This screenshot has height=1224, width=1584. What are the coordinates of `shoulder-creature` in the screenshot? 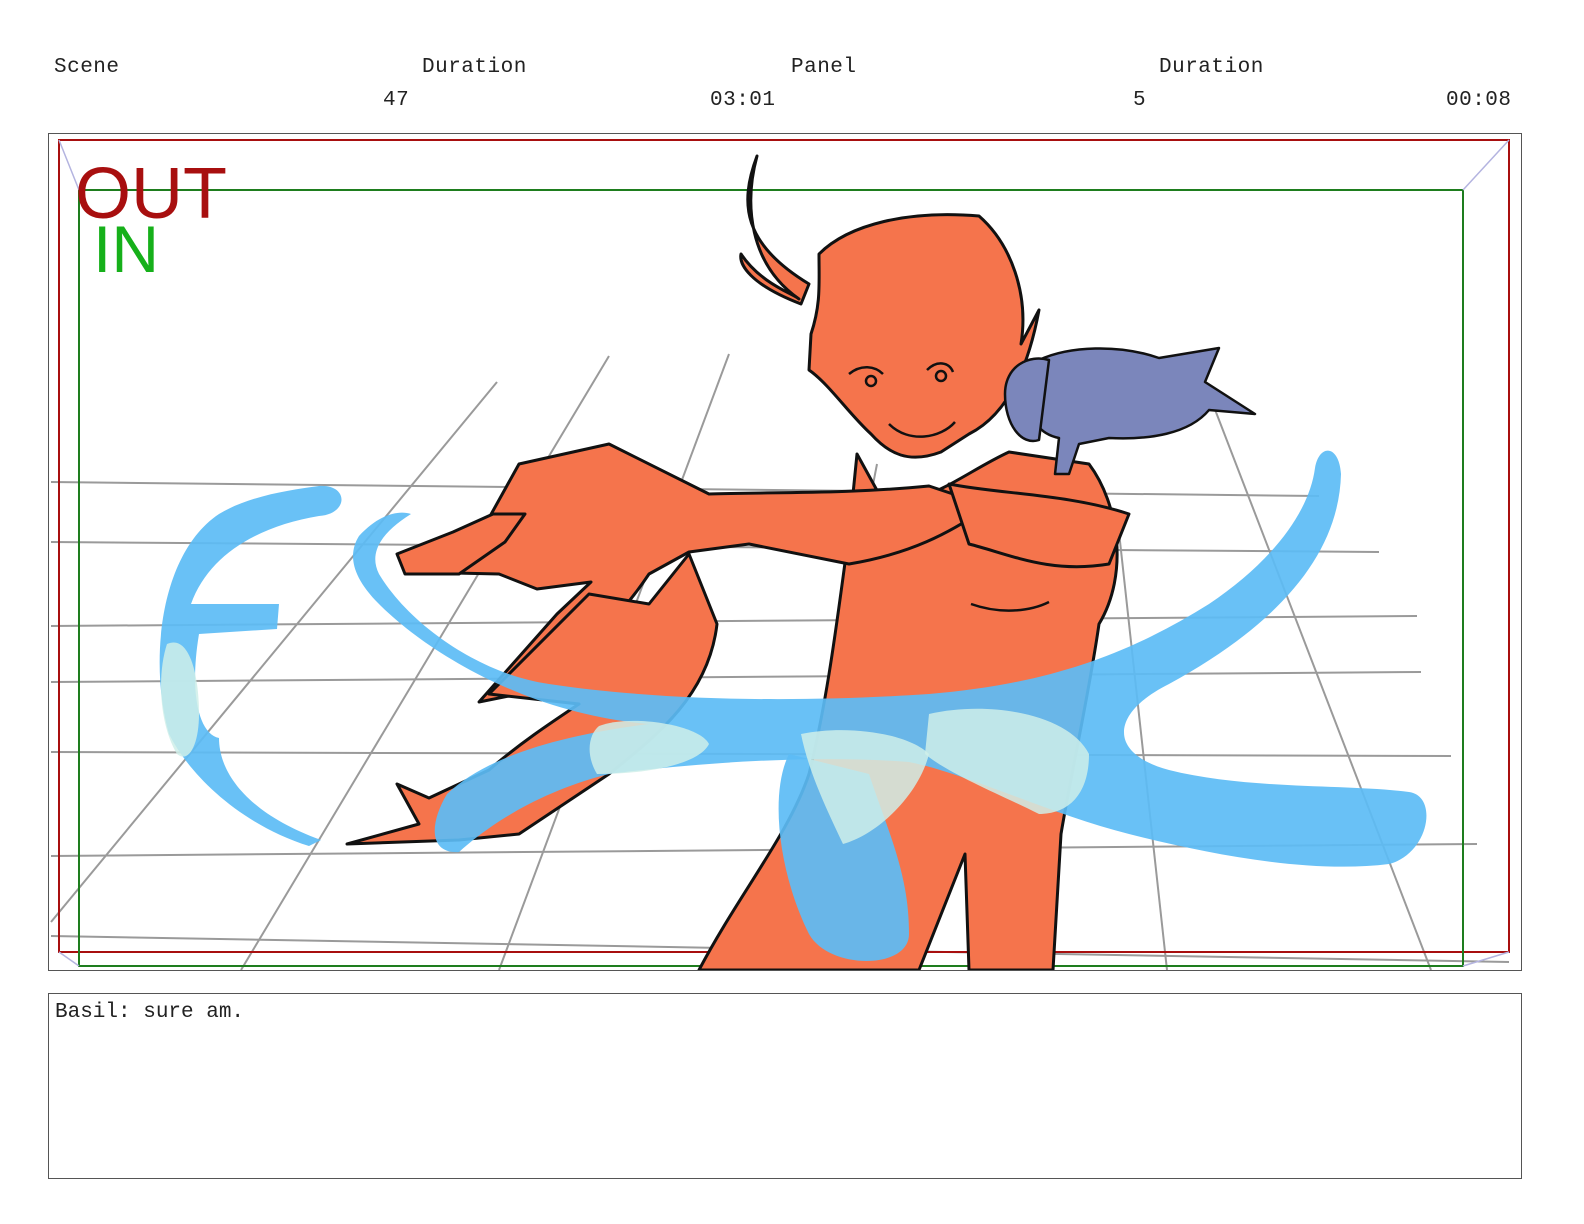 It's located at (1130, 411).